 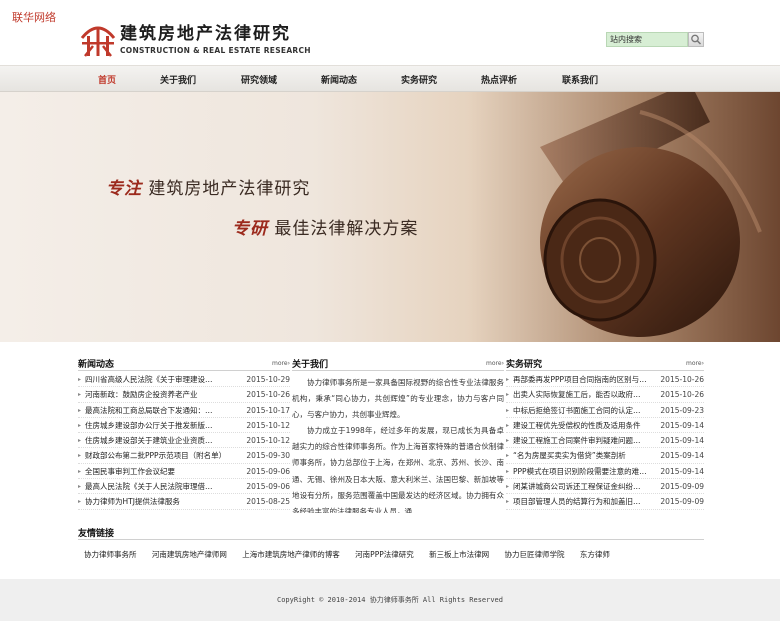 I want to click on list-item: ▸ 住房城乡建设部关于建筑业企业资质… 2015-10-12, so click(x=184, y=441).